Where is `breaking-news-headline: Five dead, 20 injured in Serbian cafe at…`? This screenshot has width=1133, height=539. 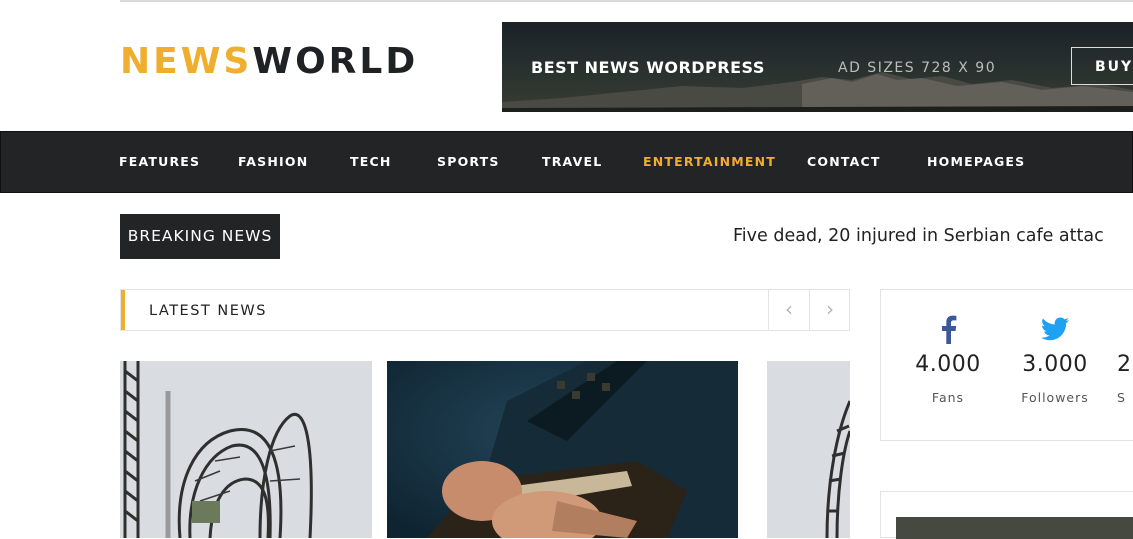 breaking-news-headline: Five dead, 20 injured in Serbian cafe at… is located at coordinates (933, 236).